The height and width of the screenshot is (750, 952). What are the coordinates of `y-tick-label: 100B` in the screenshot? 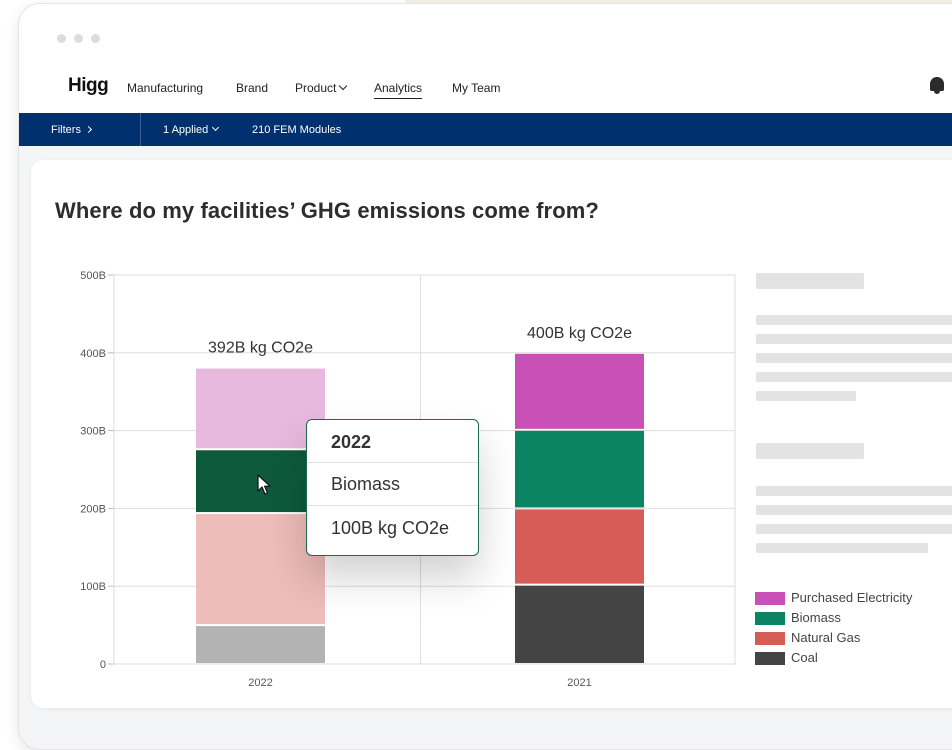 It's located at (93, 587).